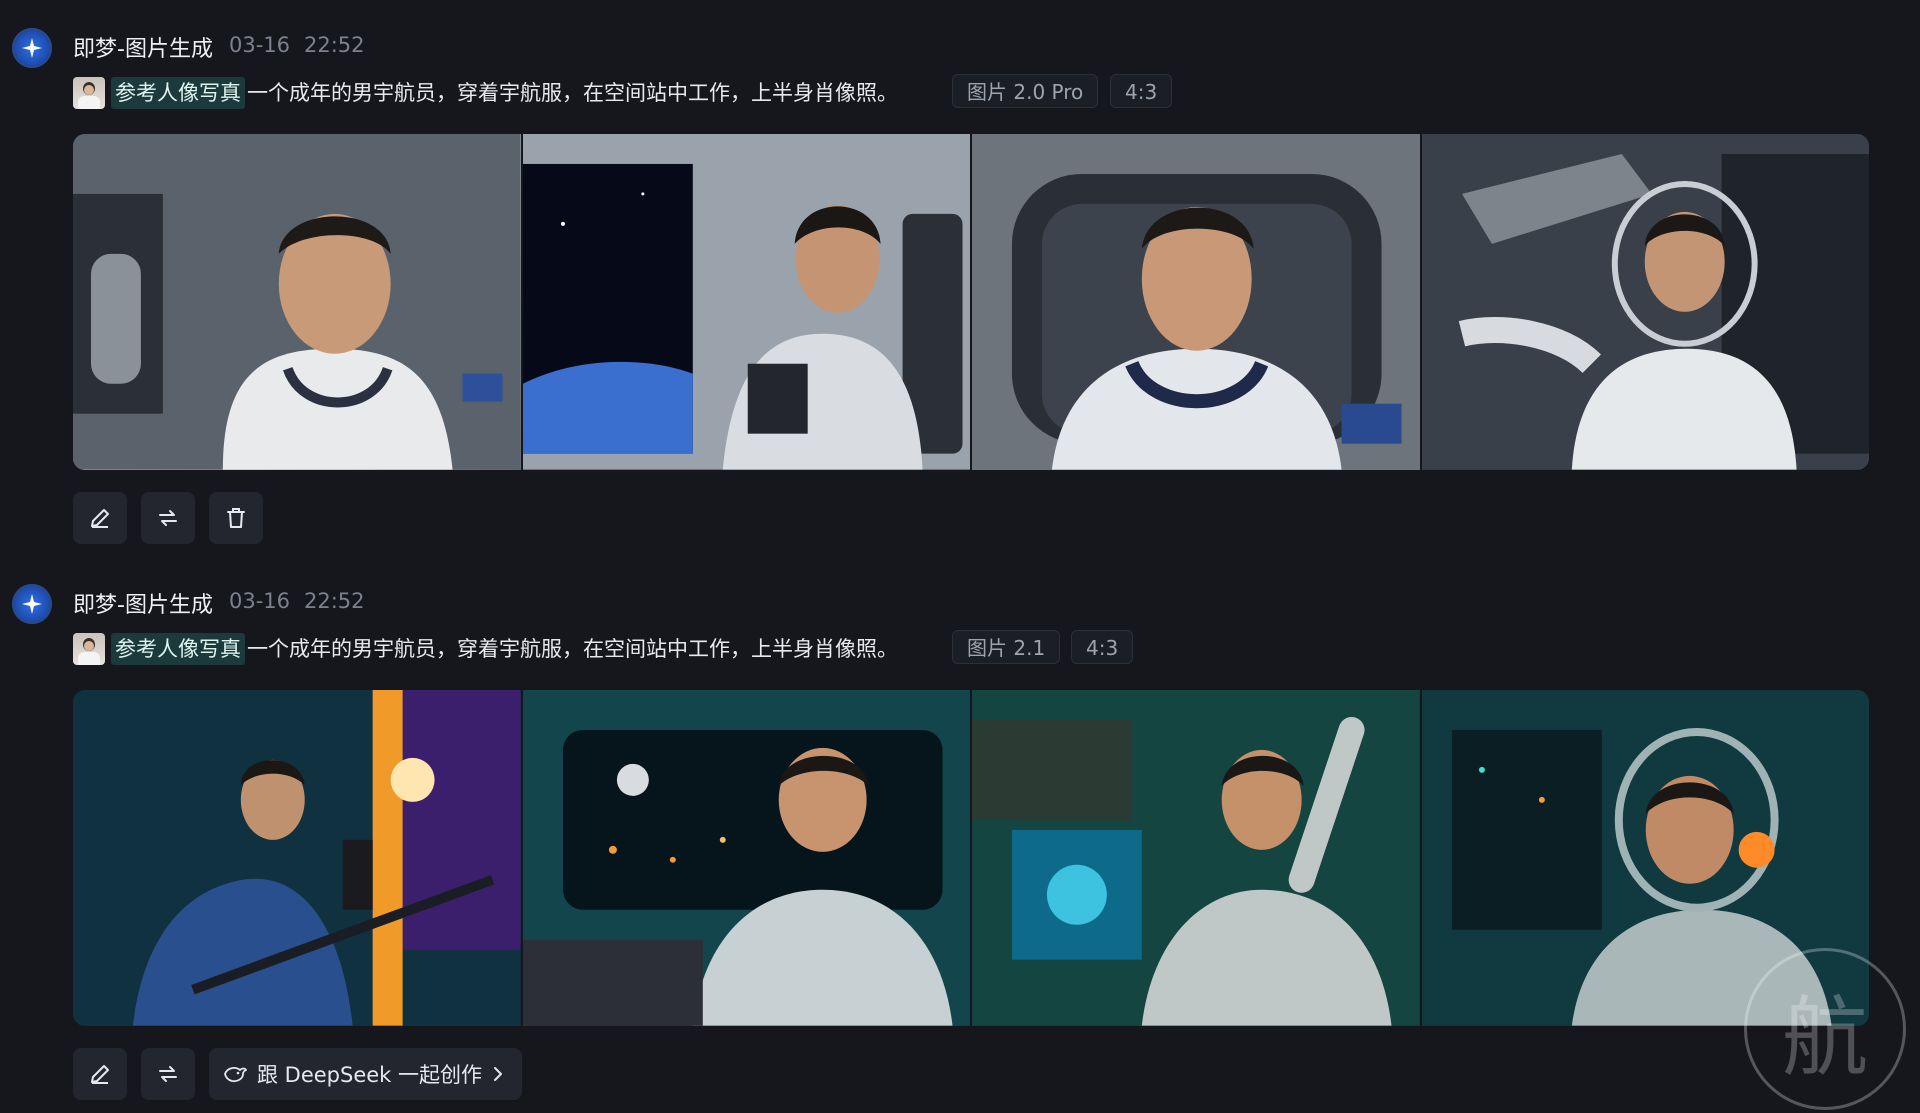 The image size is (1920, 1113). What do you see at coordinates (498, 1074) in the screenshot?
I see `chevron-right-icon` at bounding box center [498, 1074].